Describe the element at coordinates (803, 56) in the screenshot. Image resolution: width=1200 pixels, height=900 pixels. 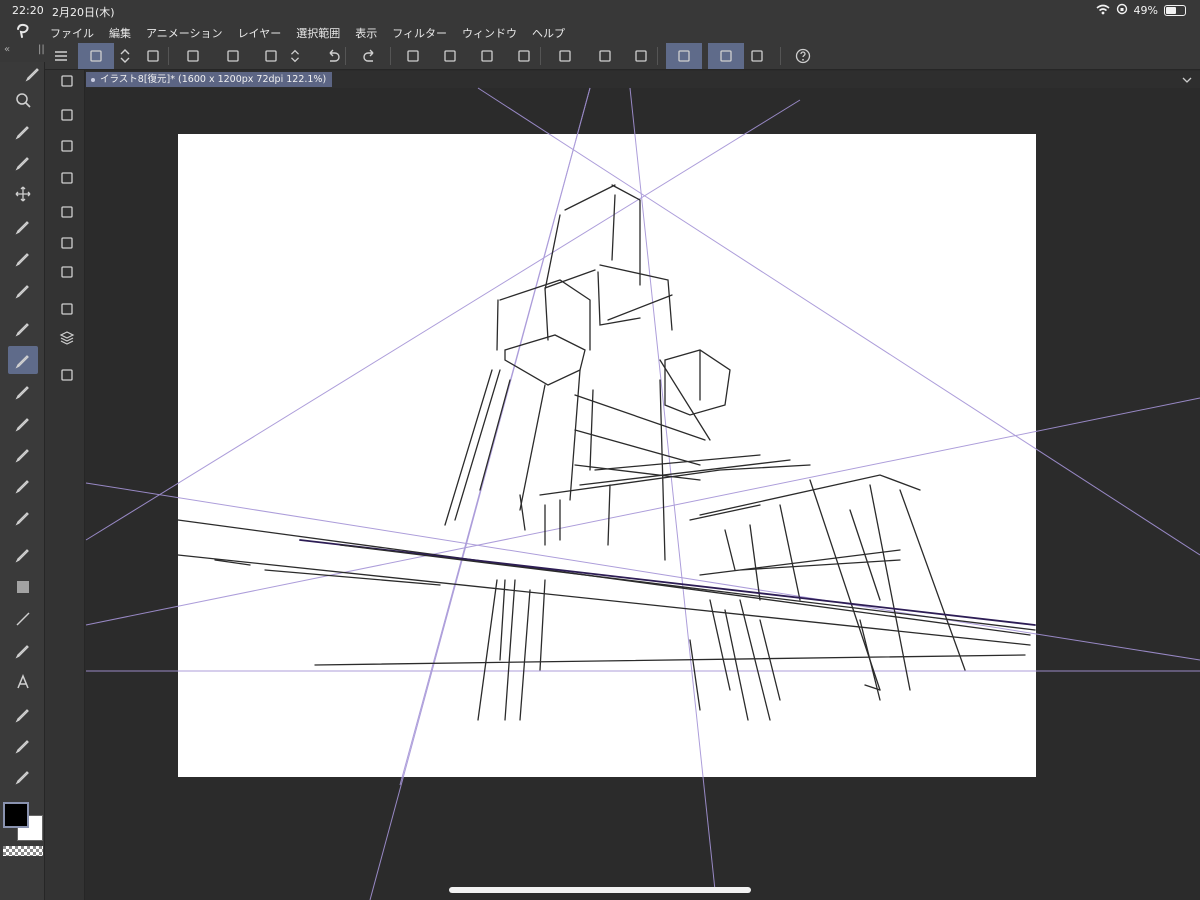
I see `help-icon` at that location.